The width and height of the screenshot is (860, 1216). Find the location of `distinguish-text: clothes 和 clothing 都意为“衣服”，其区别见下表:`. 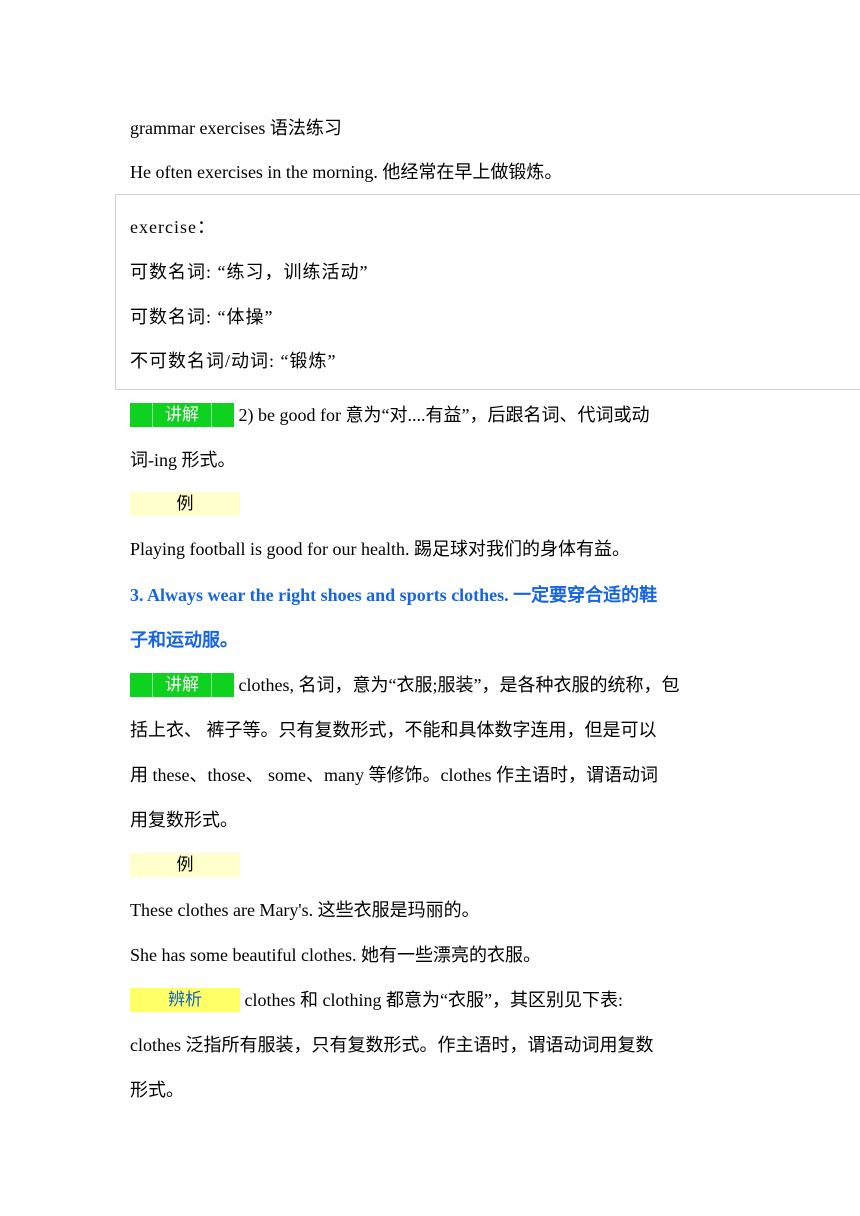

distinguish-text: clothes 和 clothing 都意为“衣服”，其区别见下表: is located at coordinates (431, 1000).